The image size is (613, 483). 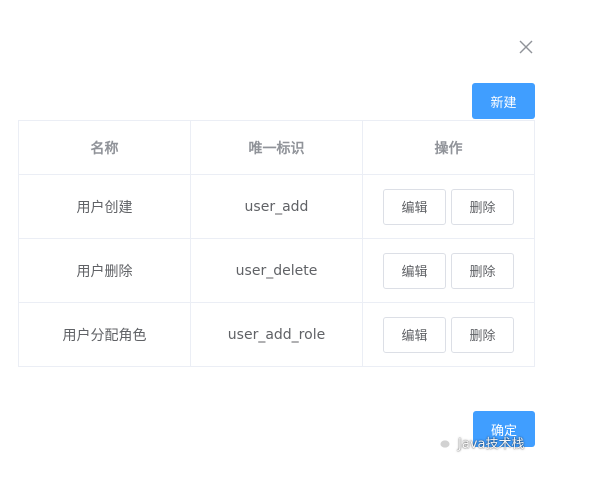 I want to click on cell-identifier: user_add, so click(x=277, y=207).